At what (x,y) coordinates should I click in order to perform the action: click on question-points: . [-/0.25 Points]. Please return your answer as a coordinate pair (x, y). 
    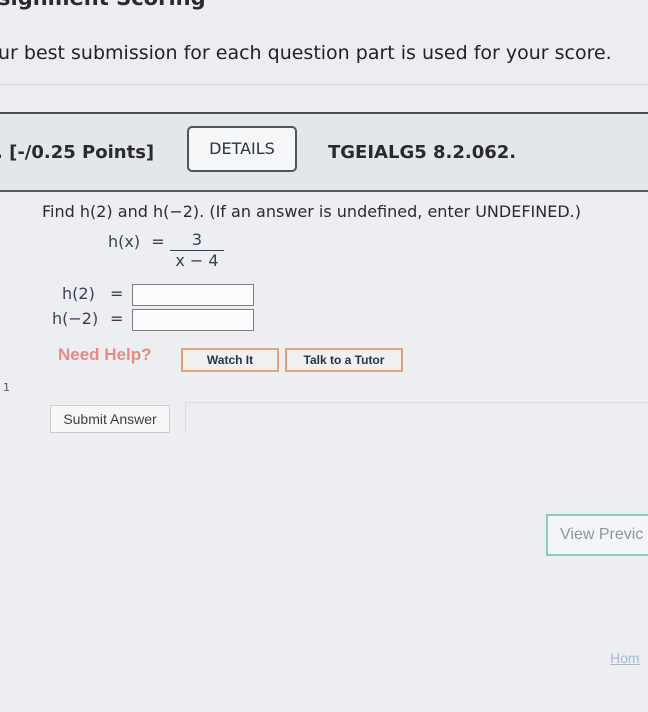
    Looking at the image, I should click on (77, 152).